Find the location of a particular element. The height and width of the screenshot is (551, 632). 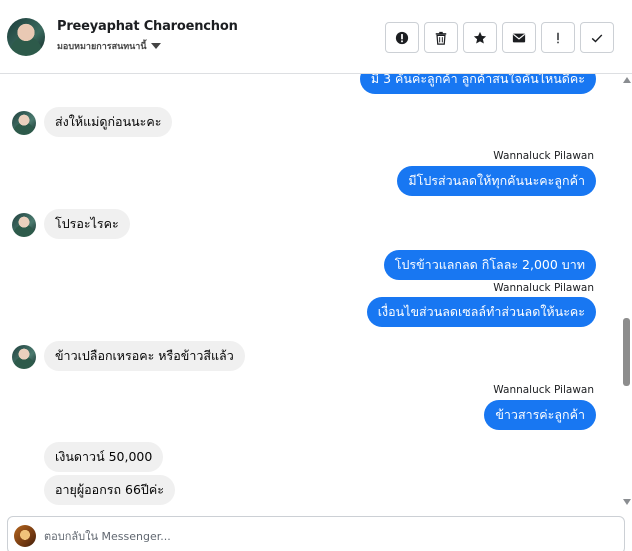

delete-button is located at coordinates (441, 37).